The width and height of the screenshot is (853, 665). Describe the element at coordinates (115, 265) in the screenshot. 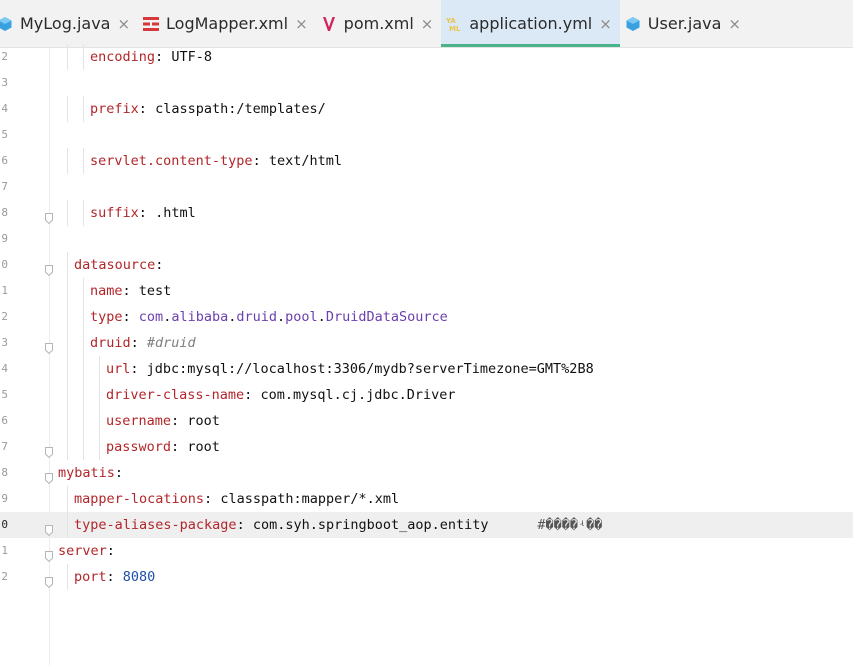

I see `yaml-key: datasource` at that location.